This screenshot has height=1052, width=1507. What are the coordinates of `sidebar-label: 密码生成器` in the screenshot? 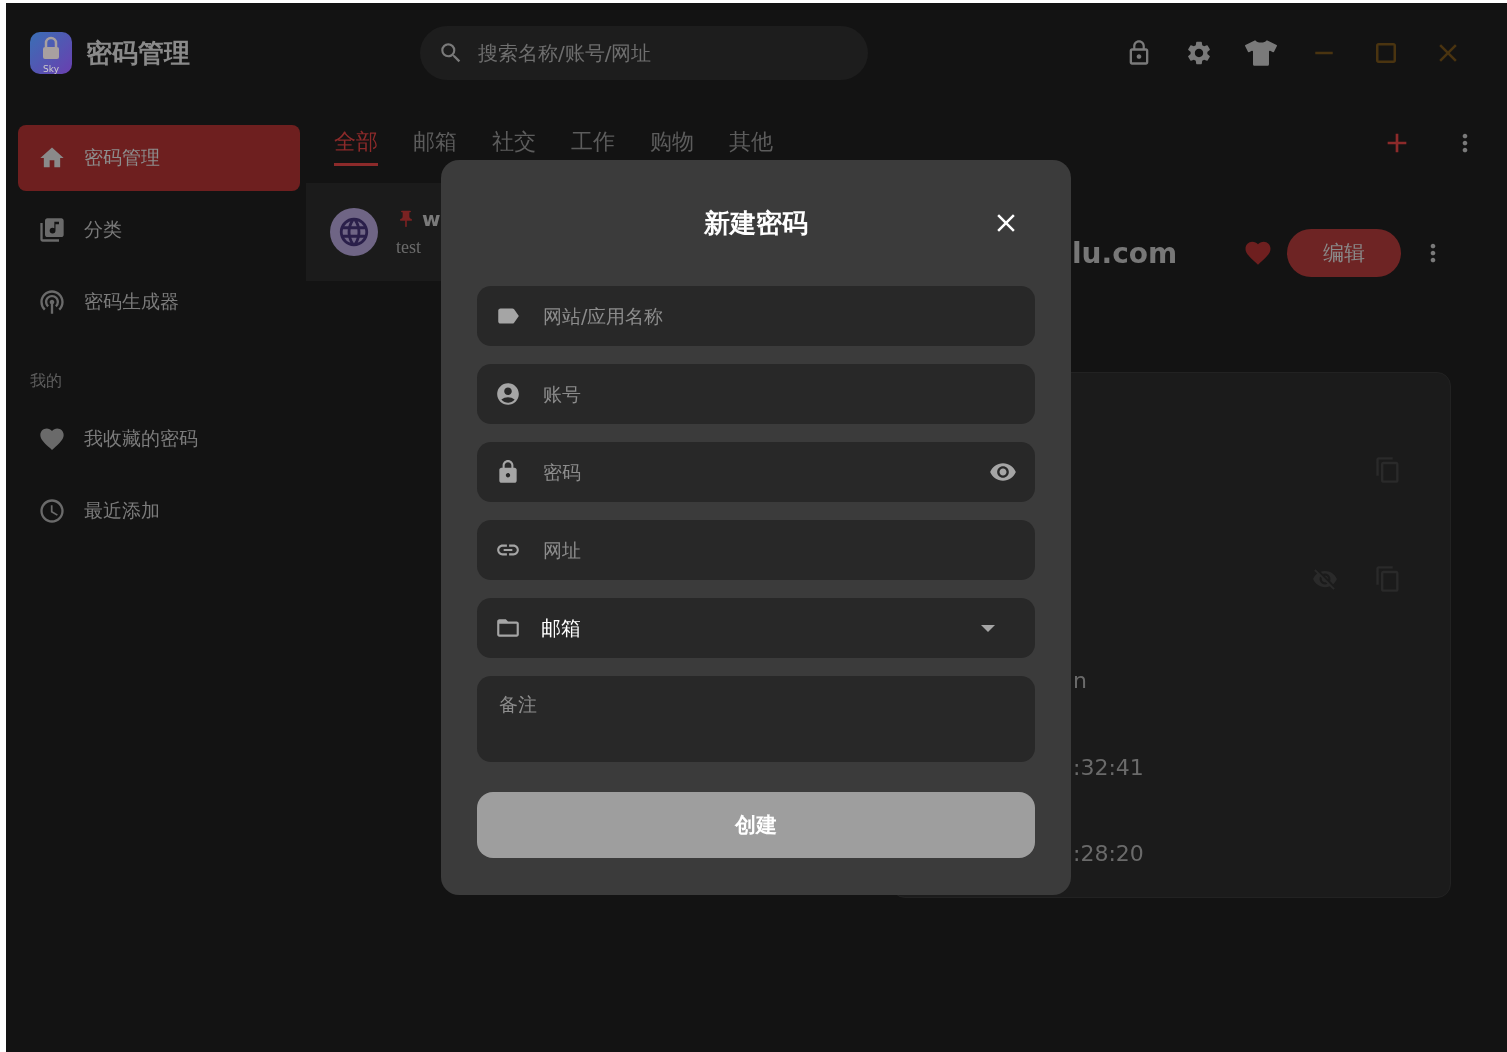 It's located at (131, 301).